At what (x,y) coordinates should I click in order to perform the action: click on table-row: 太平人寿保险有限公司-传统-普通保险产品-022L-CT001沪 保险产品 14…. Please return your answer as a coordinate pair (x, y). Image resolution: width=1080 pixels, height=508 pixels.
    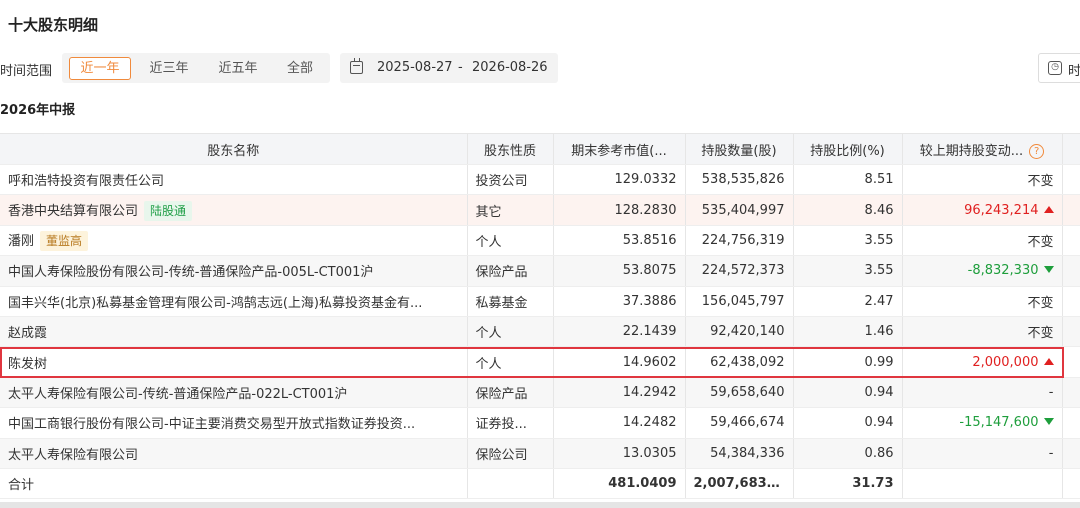
    Looking at the image, I should click on (540, 393).